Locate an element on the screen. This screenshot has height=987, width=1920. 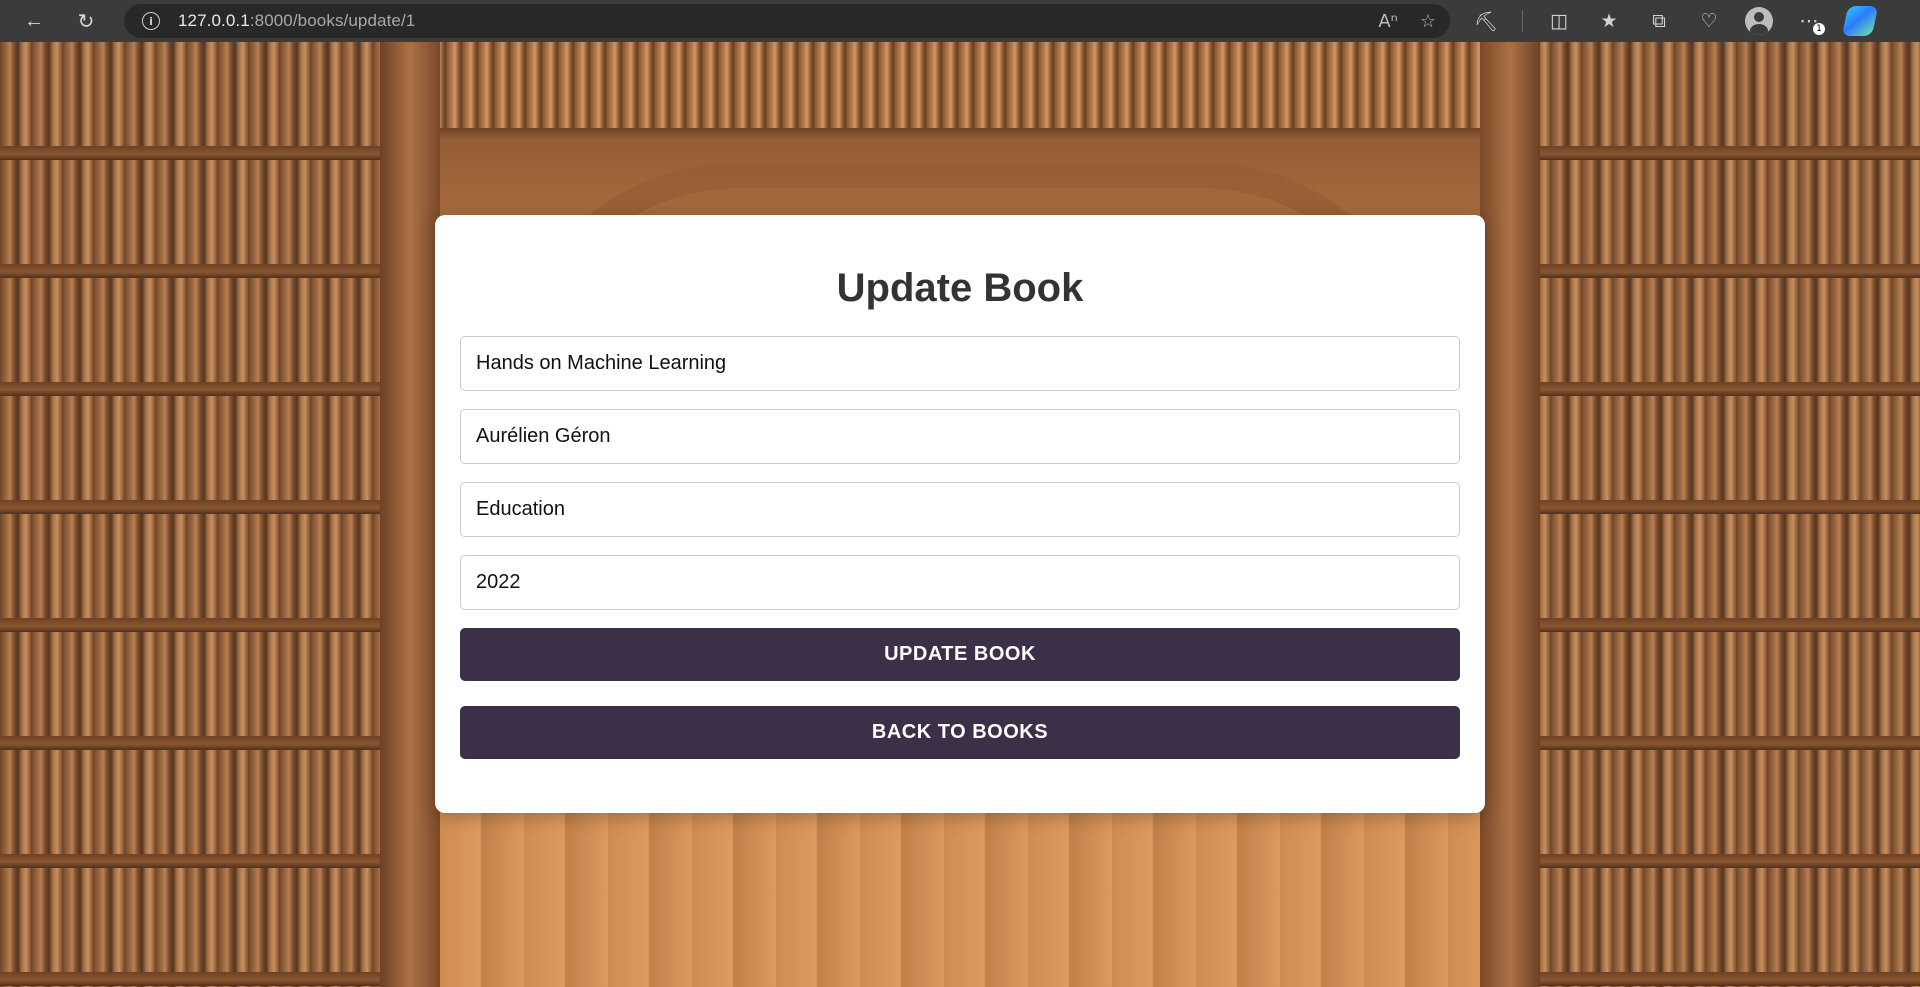
page-title: Update Book is located at coordinates (960, 288).